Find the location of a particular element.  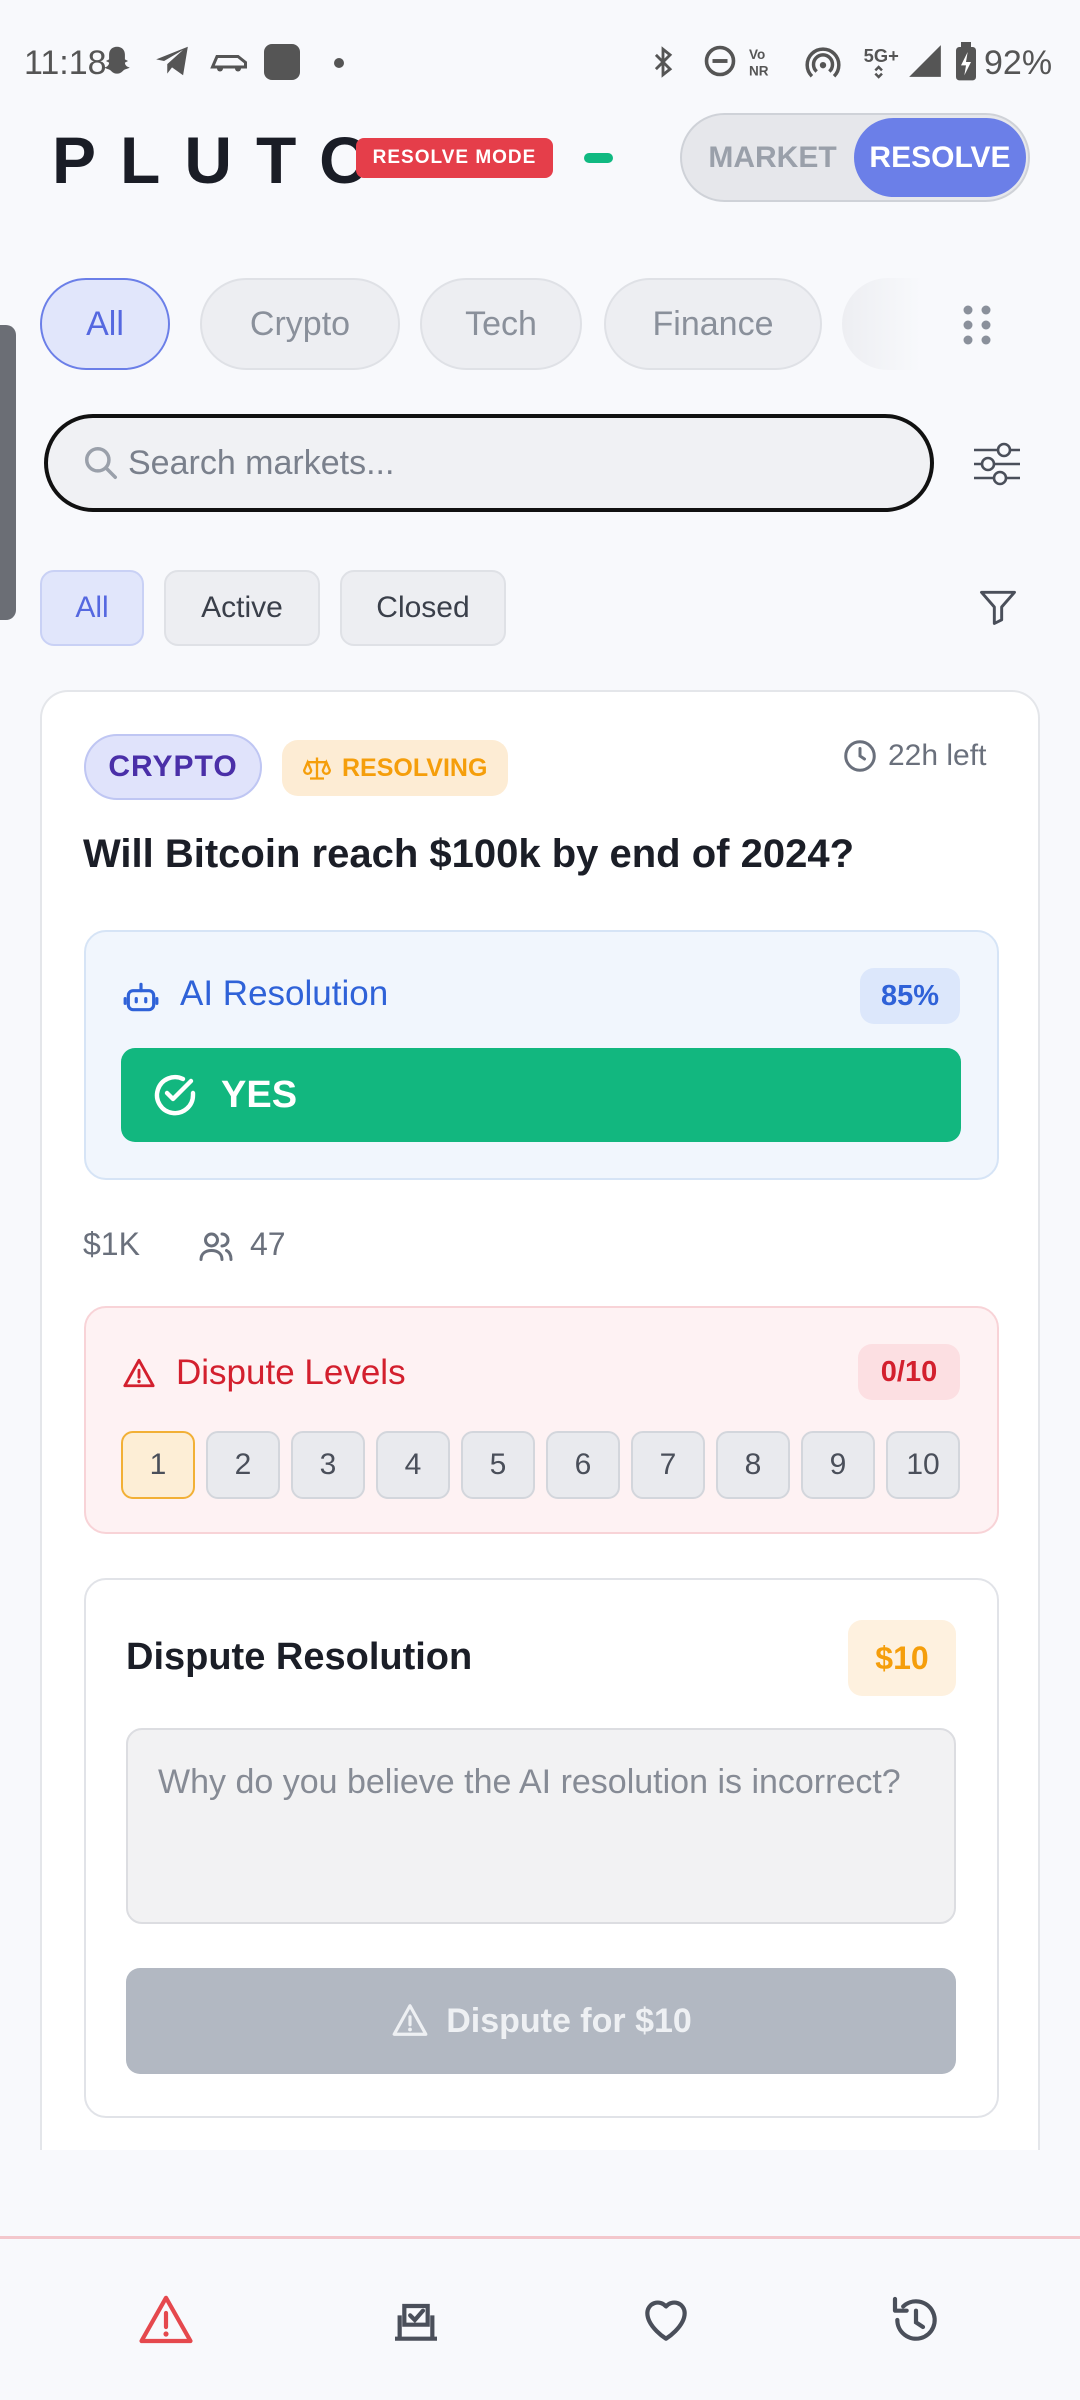

dispute-level-6: 6 is located at coordinates (583, 1465).